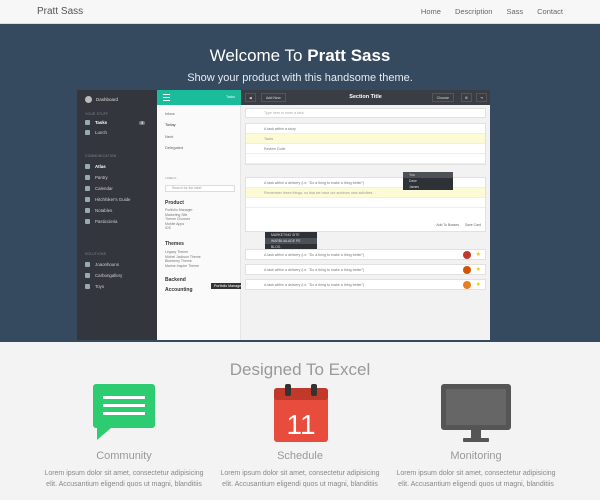 The width and height of the screenshot is (600, 500). I want to click on book-icon, so click(87, 199).